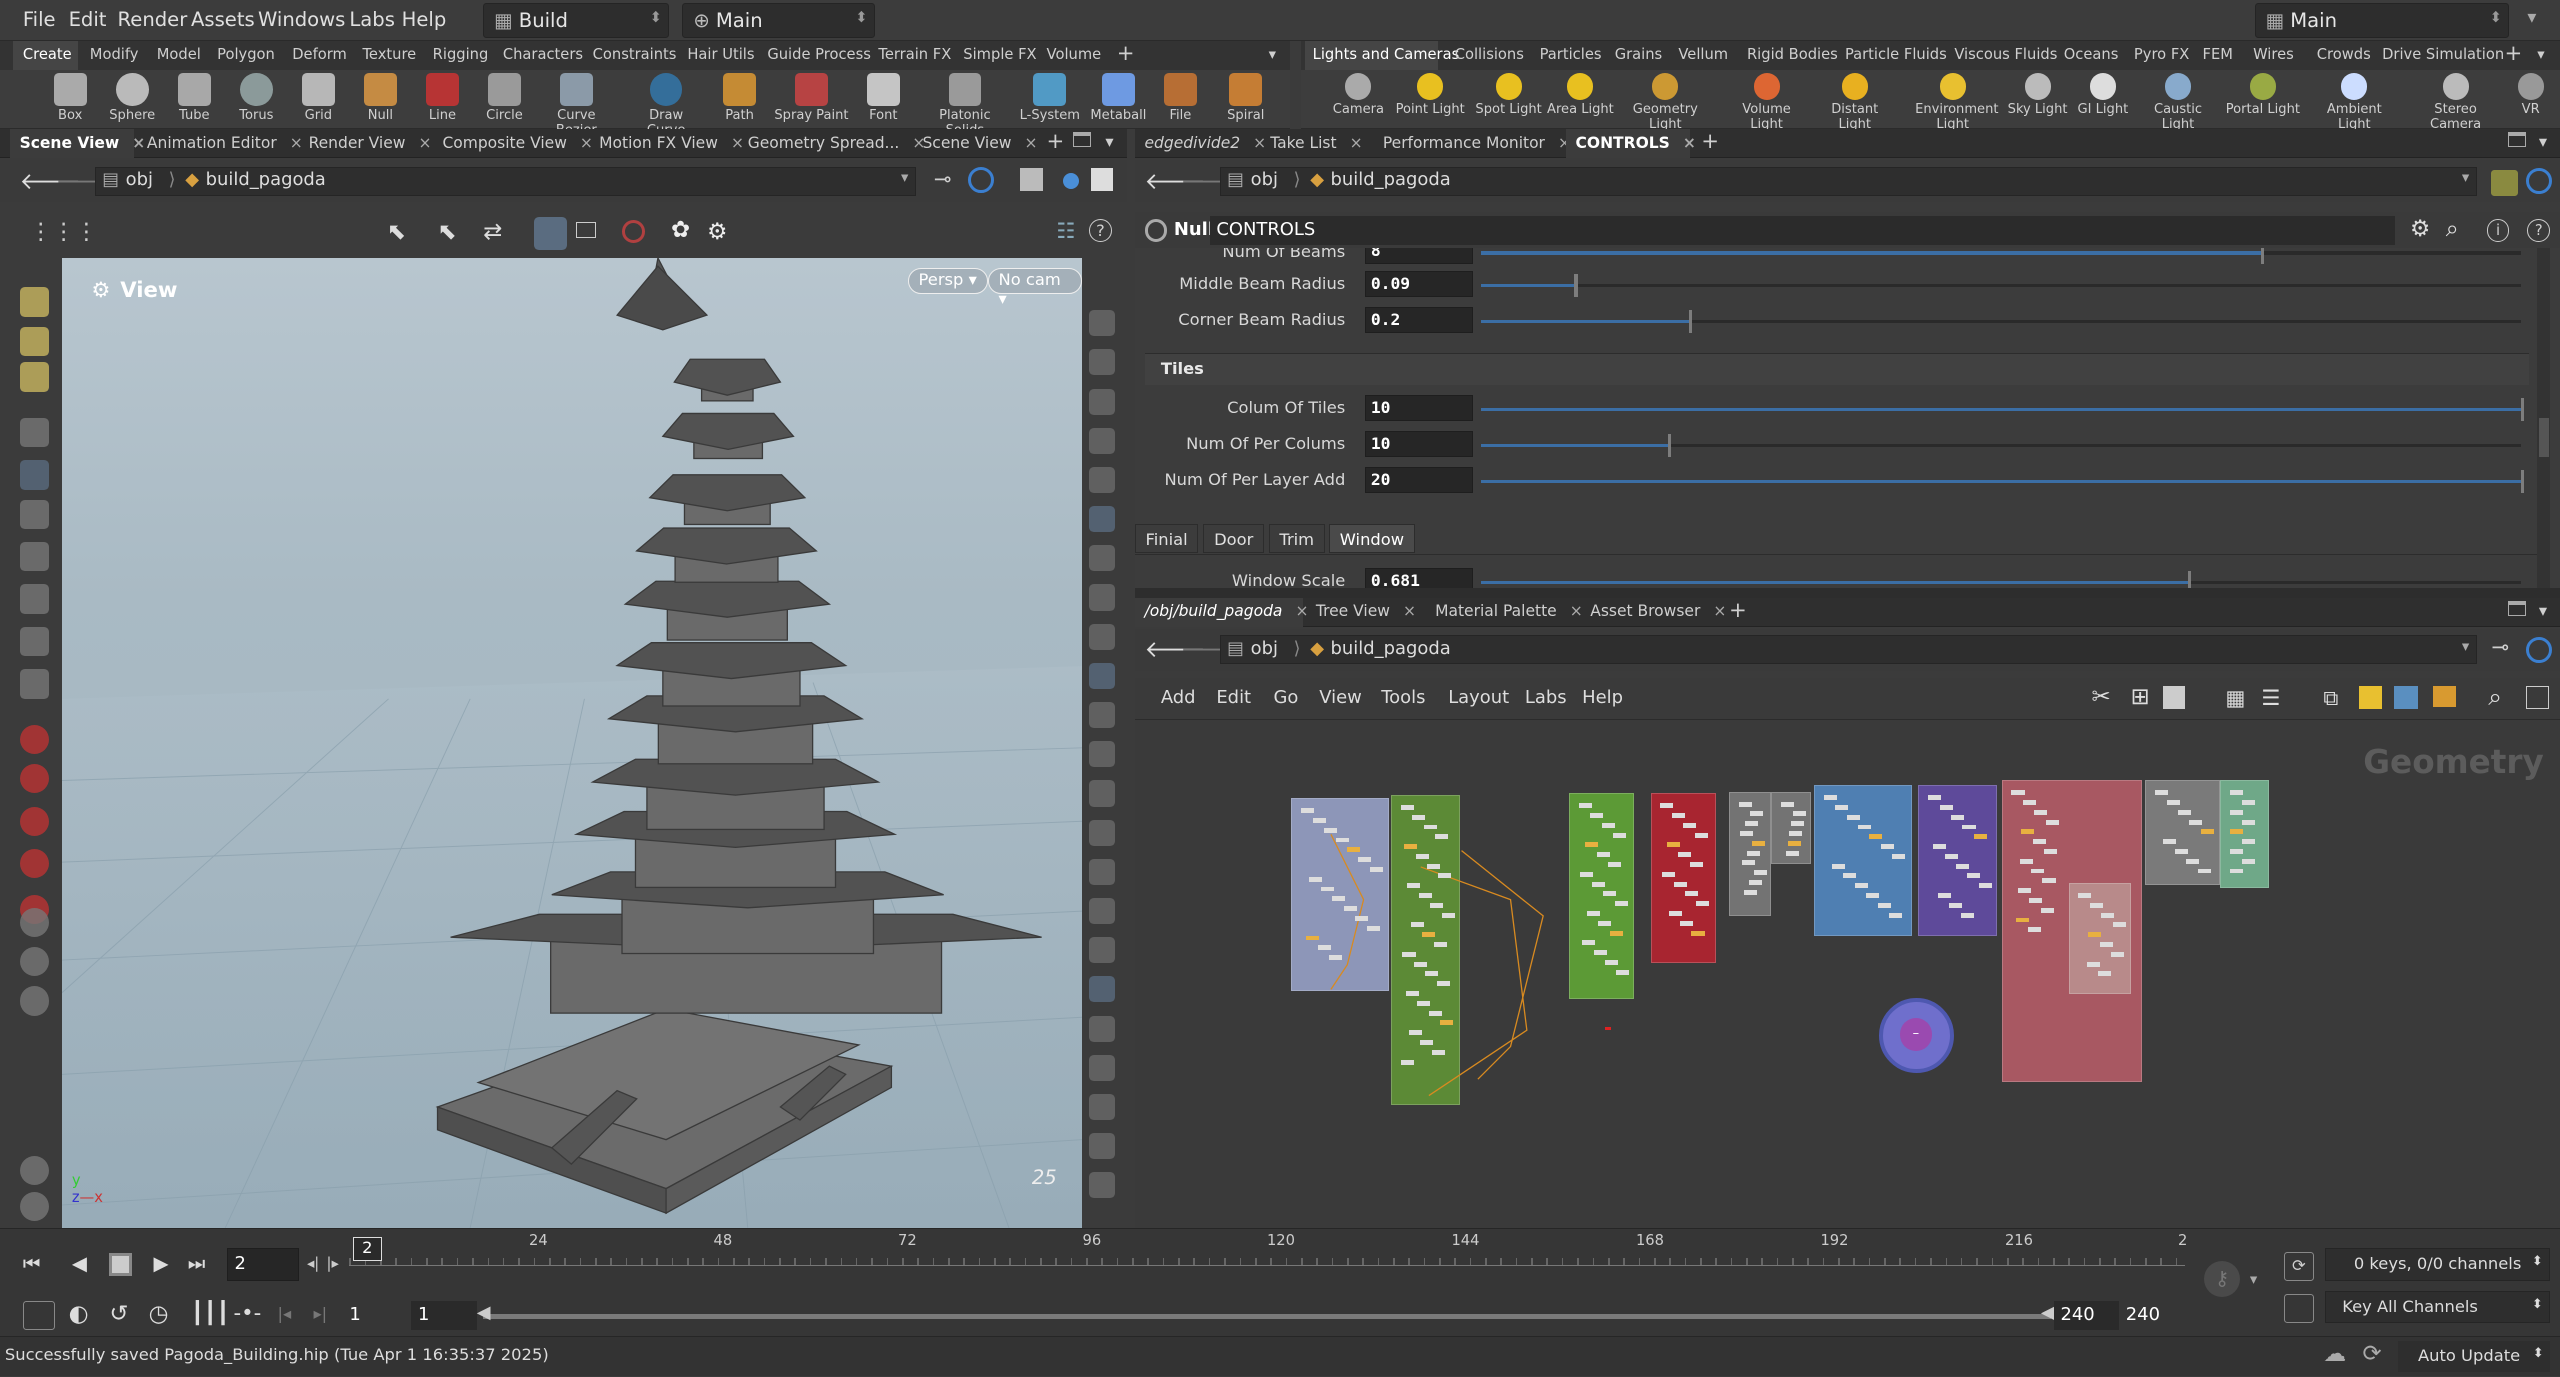 The height and width of the screenshot is (1377, 2560). I want to click on step-forward-icon: |▸, so click(333, 1263).